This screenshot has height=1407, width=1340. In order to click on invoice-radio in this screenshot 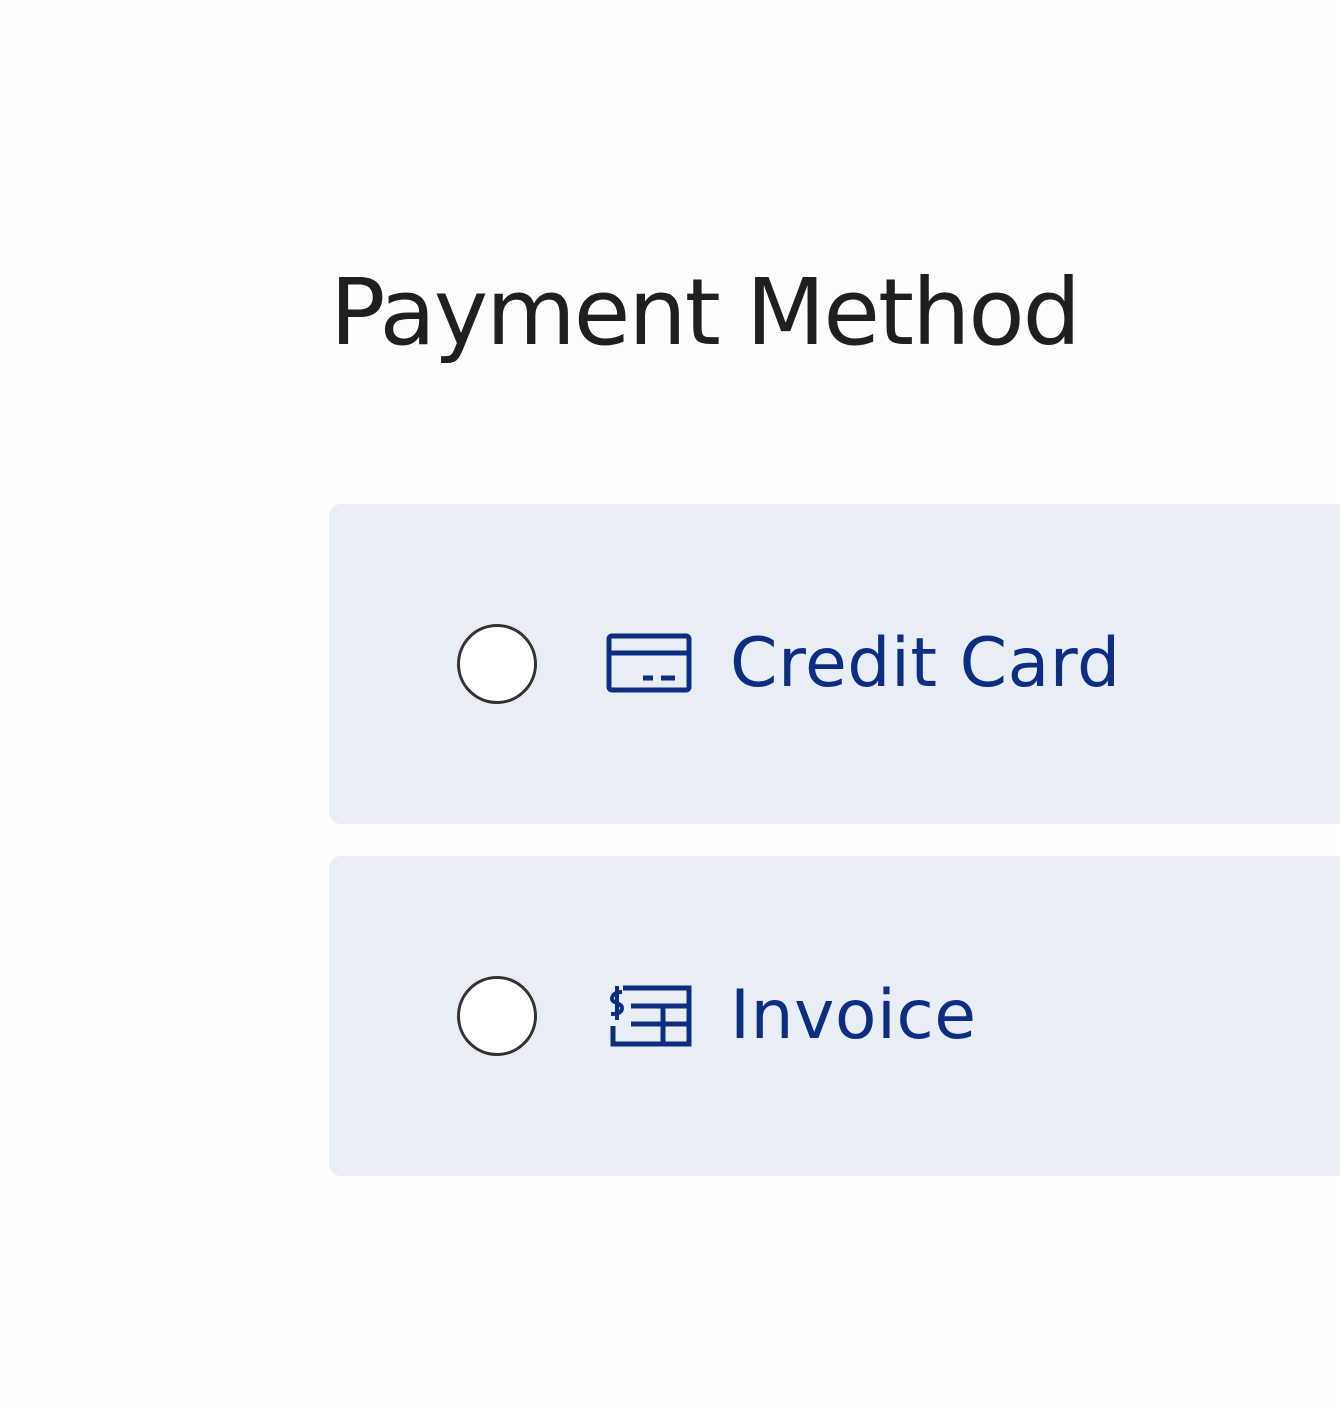, I will do `click(497, 1016)`.